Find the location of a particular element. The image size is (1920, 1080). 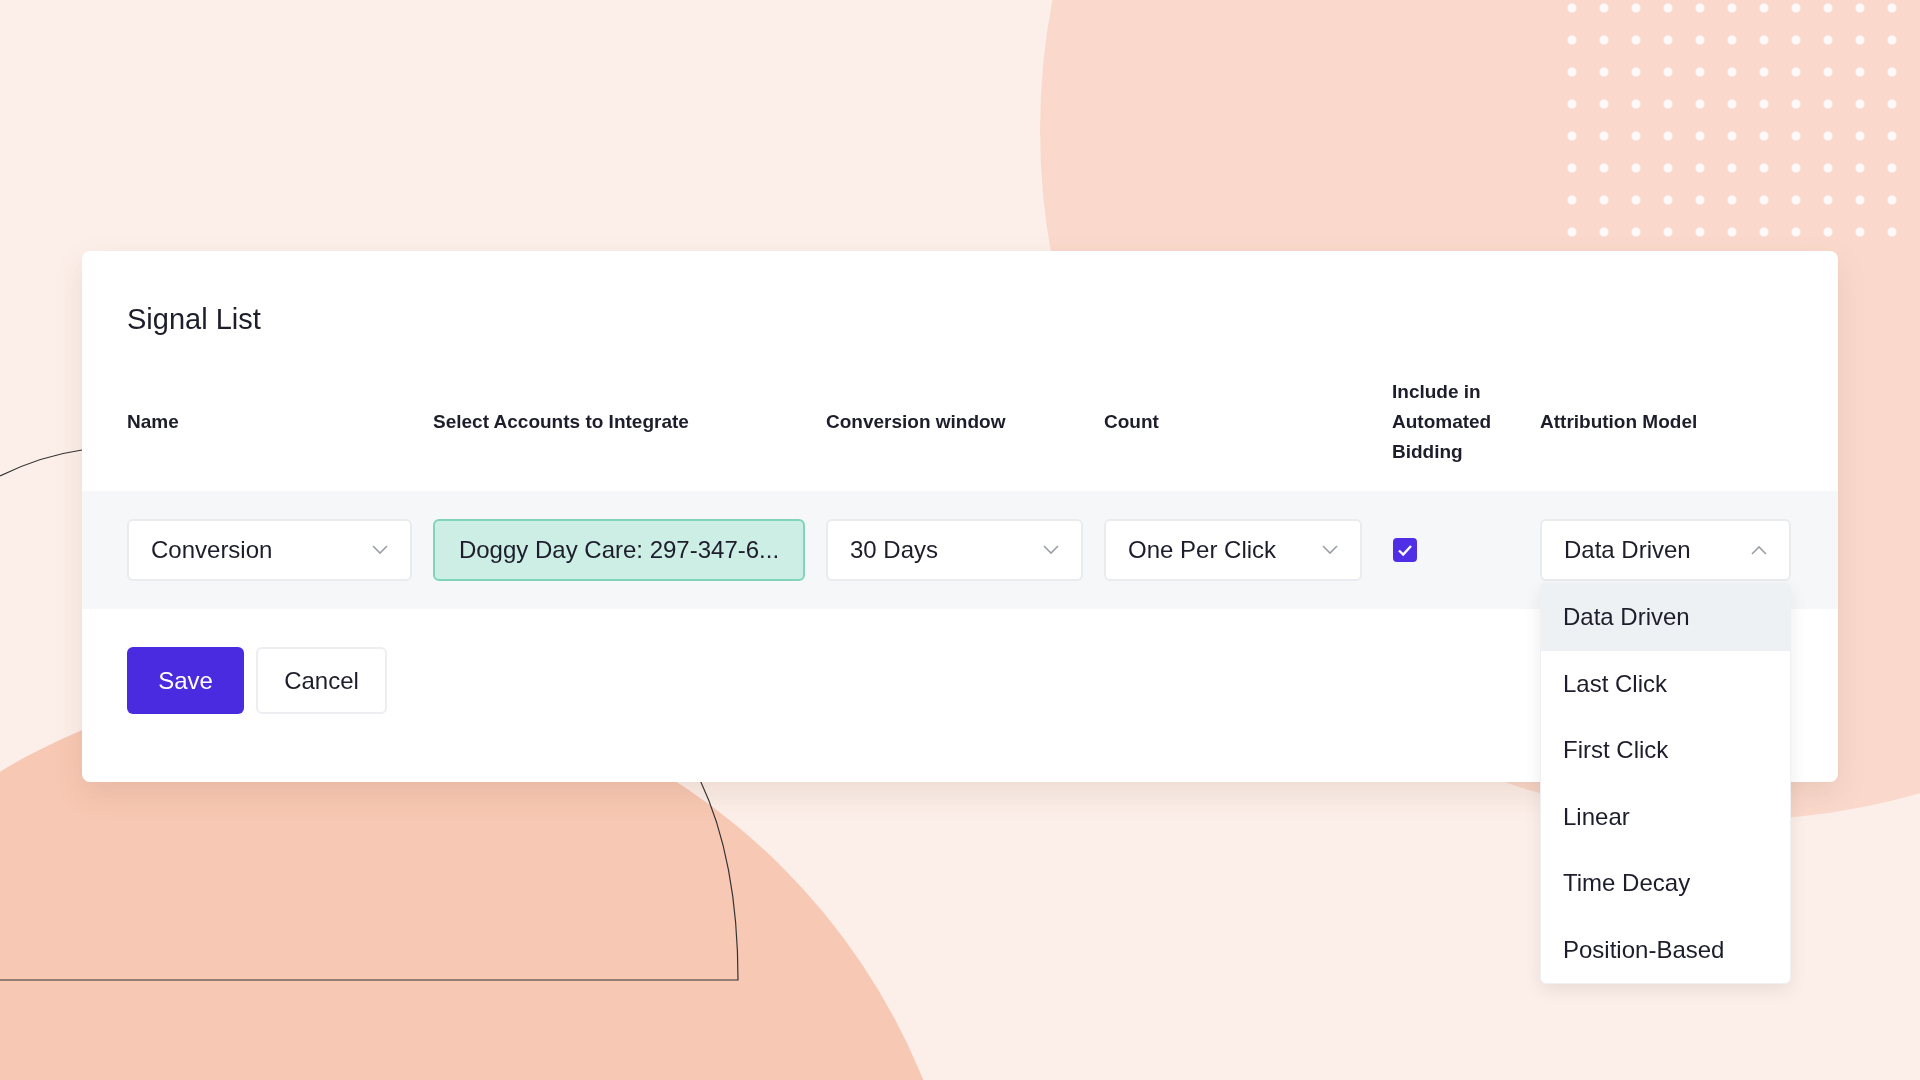

dropdown-field: Data Driven is located at coordinates (1665, 550).